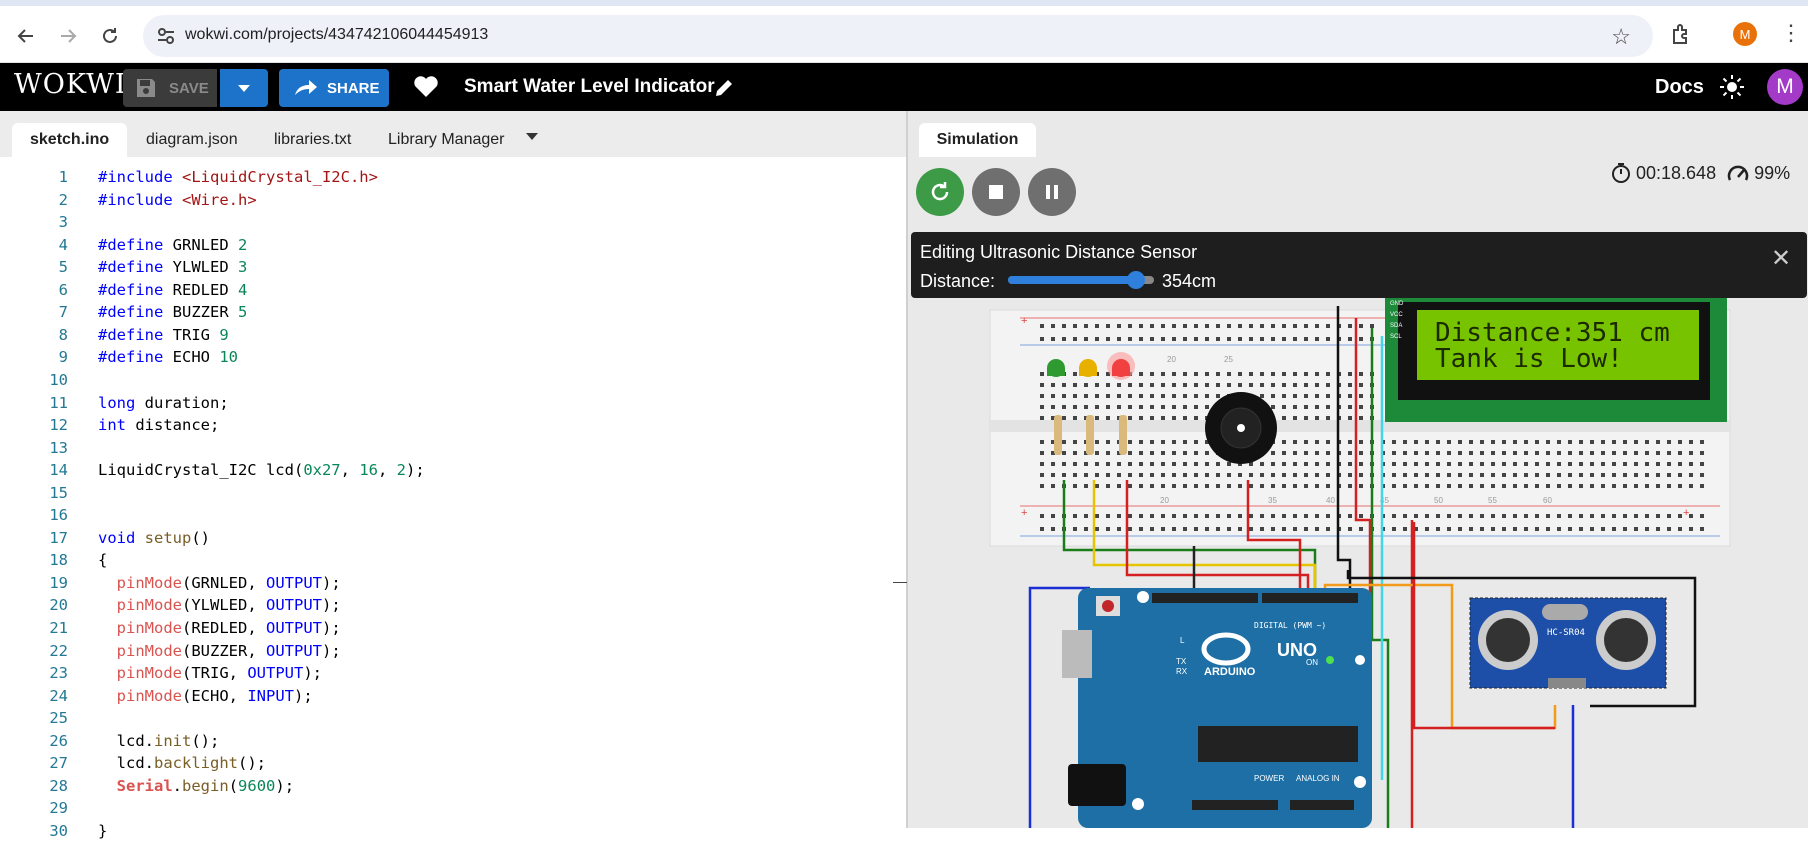  What do you see at coordinates (219, 628) in the screenshot?
I see `line-code: pinMode(REDLED, OUTPUT);` at bounding box center [219, 628].